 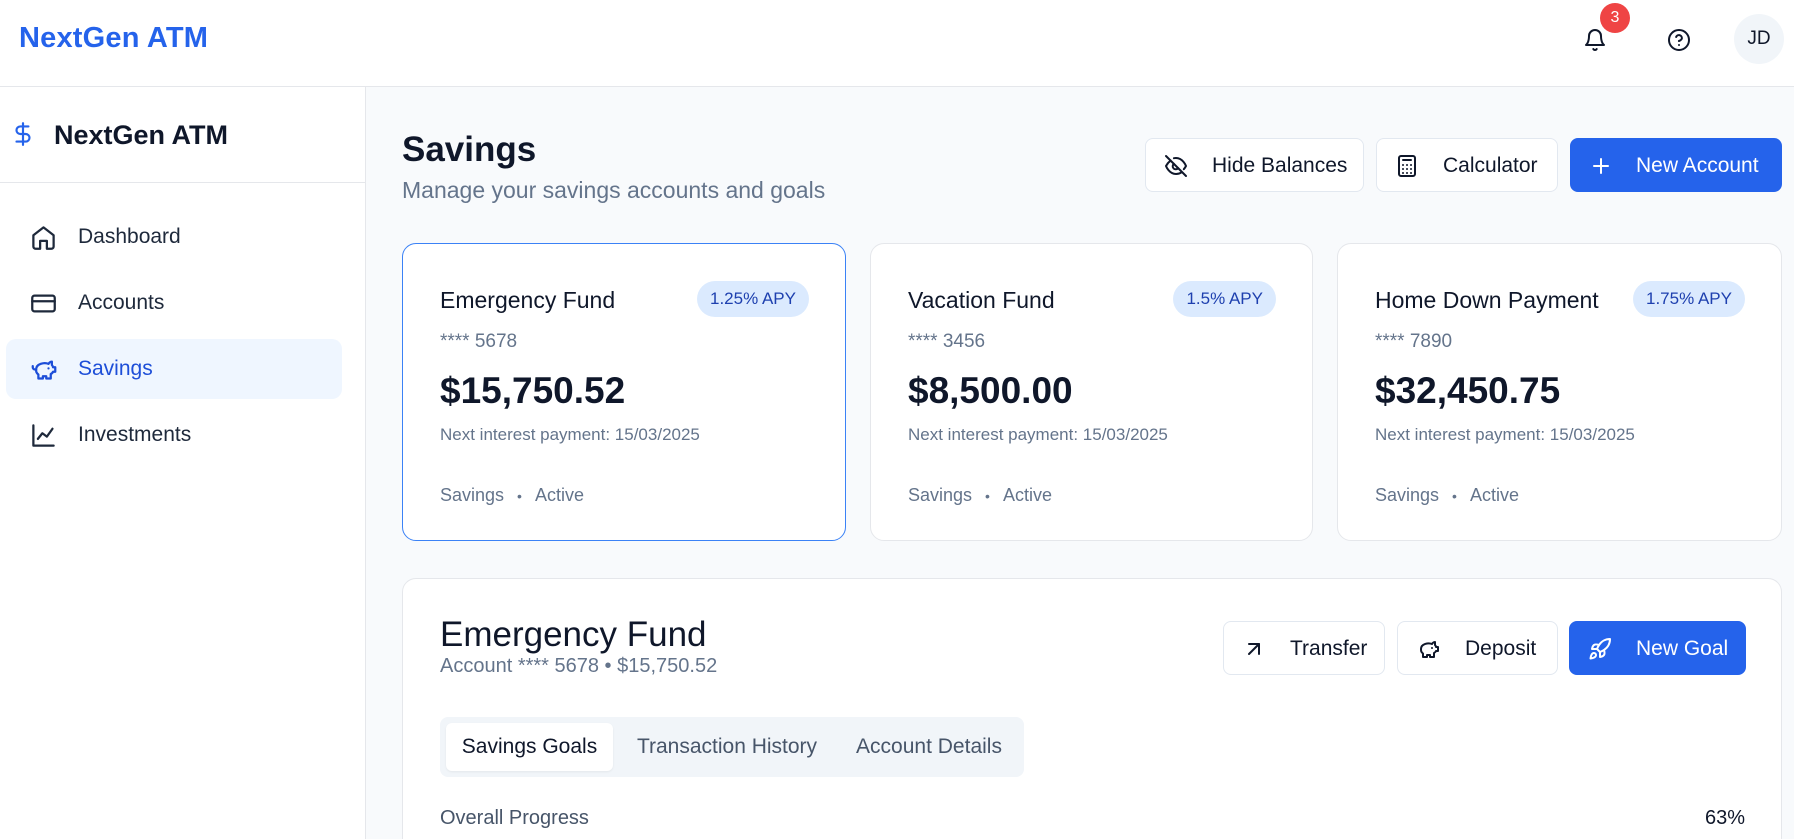 What do you see at coordinates (1697, 165) in the screenshot?
I see `new-account-label: New Account` at bounding box center [1697, 165].